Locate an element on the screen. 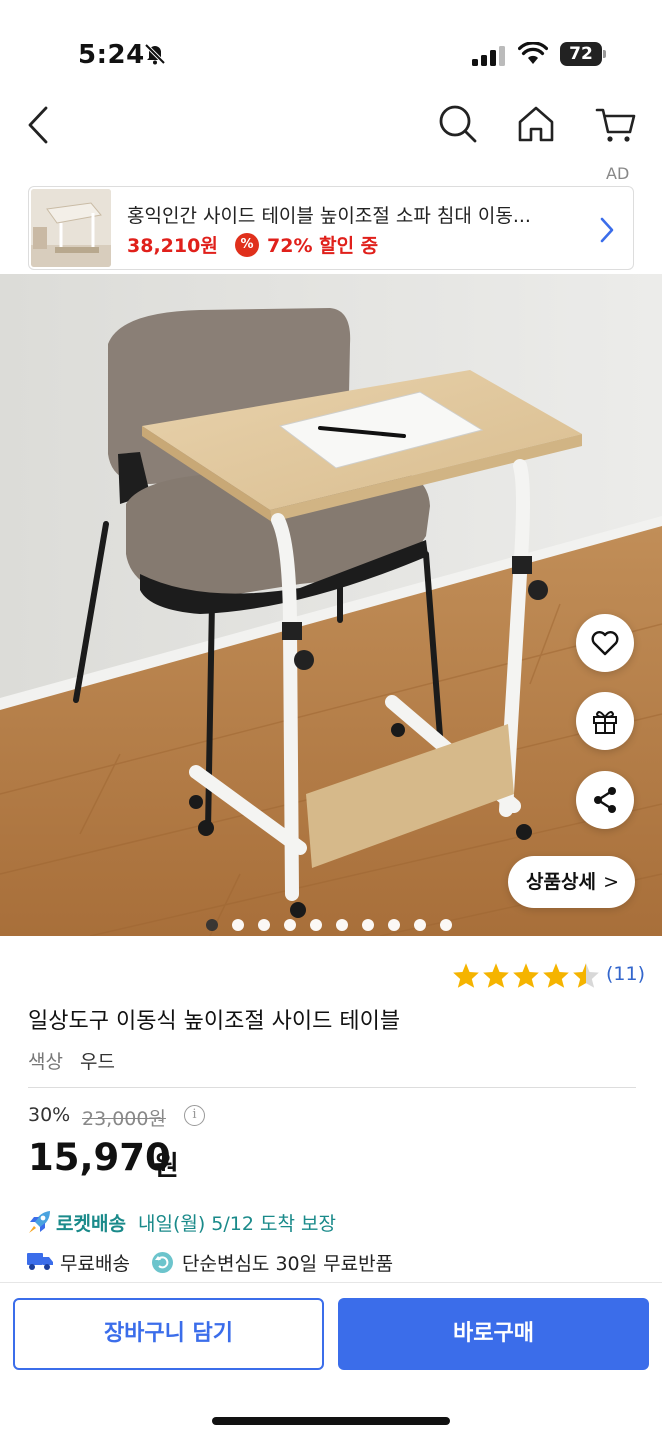  cellular-signal-icon is located at coordinates (488, 56).